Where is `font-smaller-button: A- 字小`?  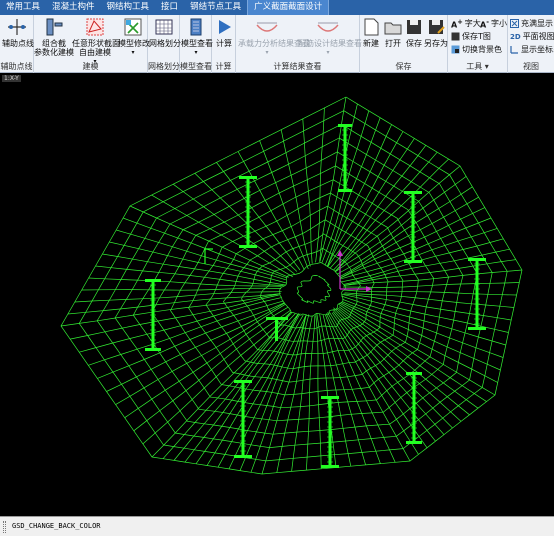
font-smaller-button: A- 字小 is located at coordinates (493, 24).